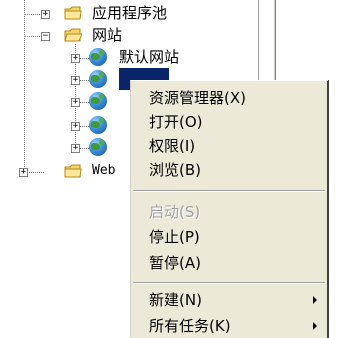 This screenshot has width=338, height=338. What do you see at coordinates (149, 57) in the screenshot?
I see `tree-item-default-site: 默认网站` at bounding box center [149, 57].